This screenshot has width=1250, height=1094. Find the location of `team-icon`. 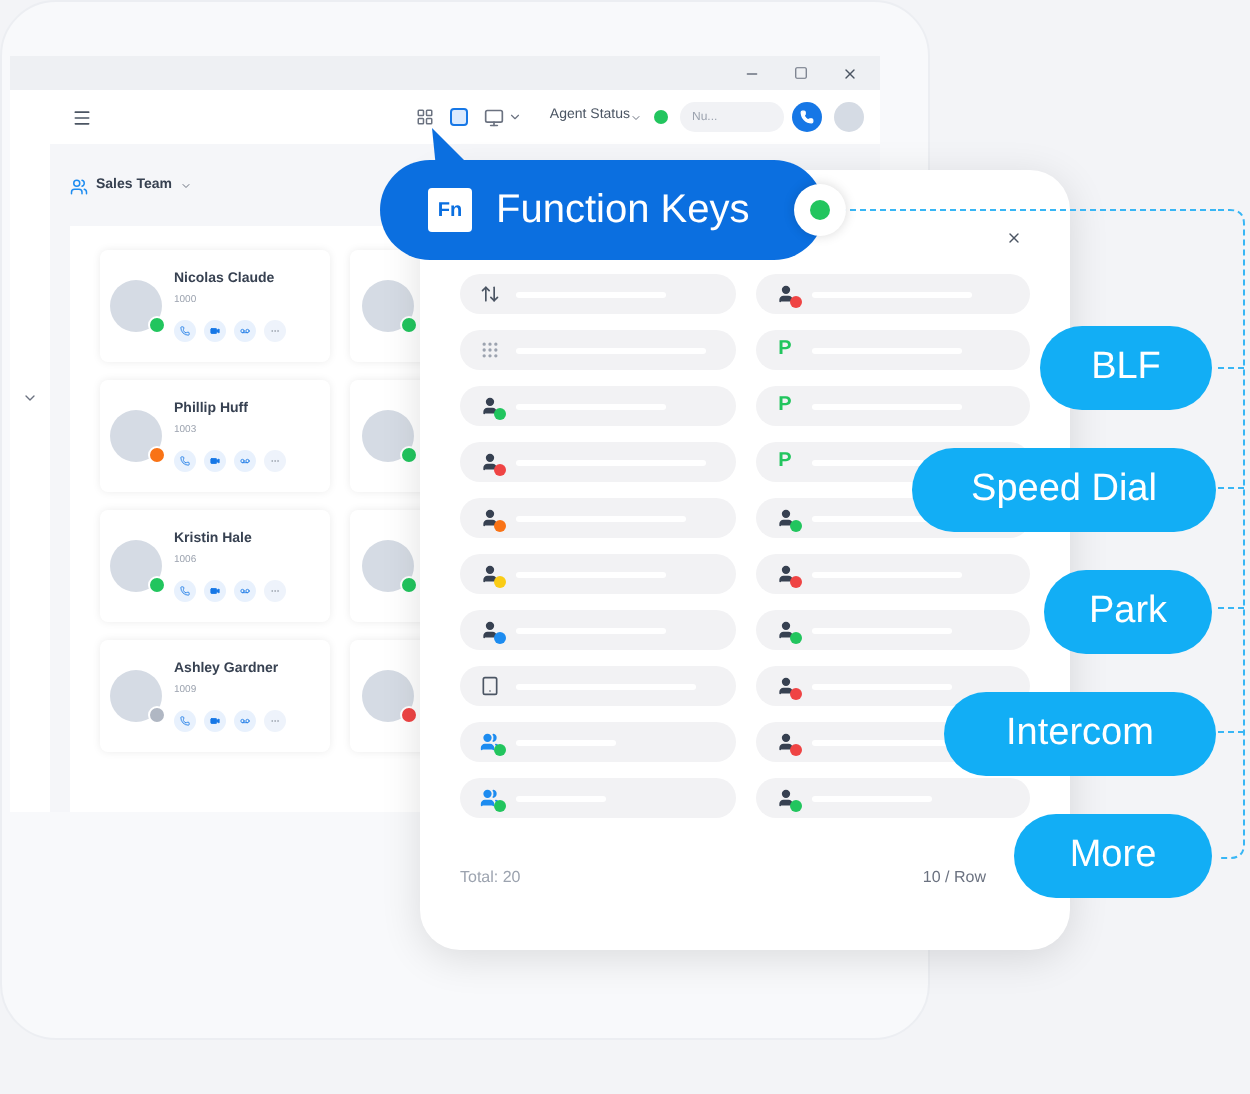

team-icon is located at coordinates (79, 186).